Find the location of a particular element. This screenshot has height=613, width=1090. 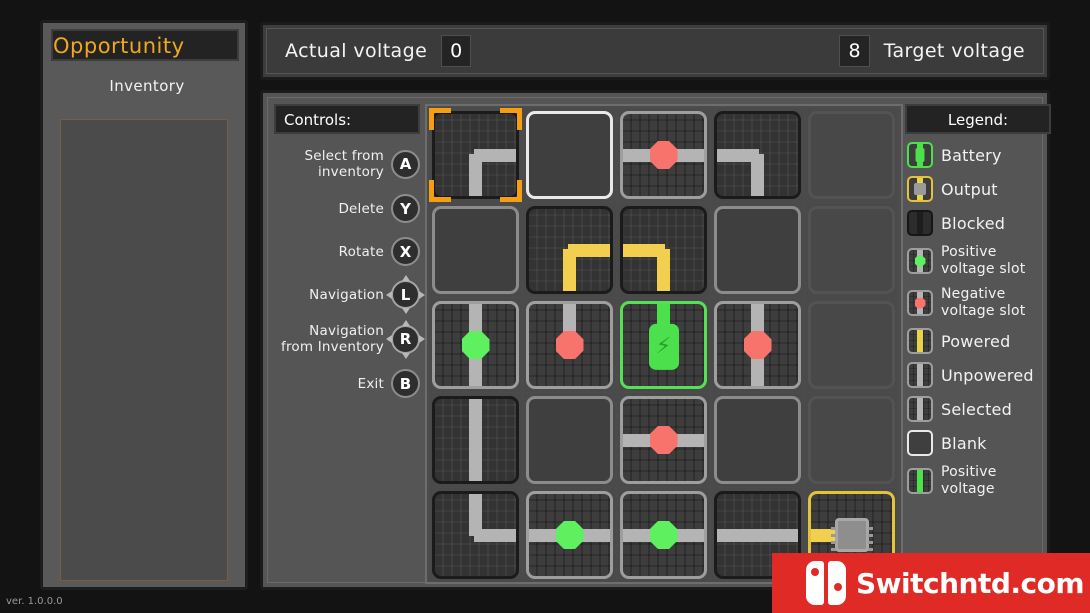

grid-cell-r0-c2 is located at coordinates (663, 155).